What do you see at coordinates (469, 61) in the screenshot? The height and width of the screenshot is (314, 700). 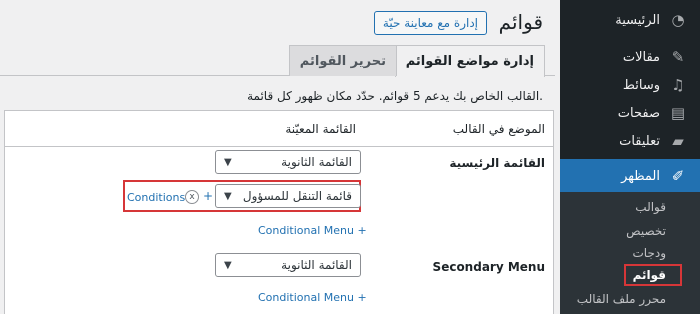 I see `tab-manage-locations: إدارة مواضع القوائم` at bounding box center [469, 61].